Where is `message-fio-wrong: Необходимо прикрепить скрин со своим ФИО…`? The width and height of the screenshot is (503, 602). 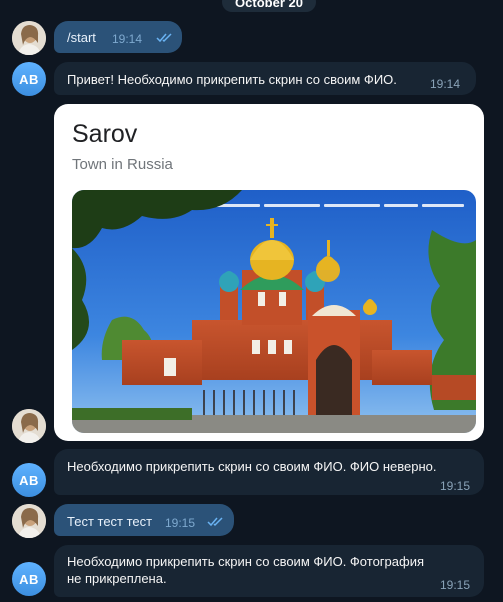
message-fio-wrong: Необходимо прикрепить скрин со своим ФИО… is located at coordinates (269, 472).